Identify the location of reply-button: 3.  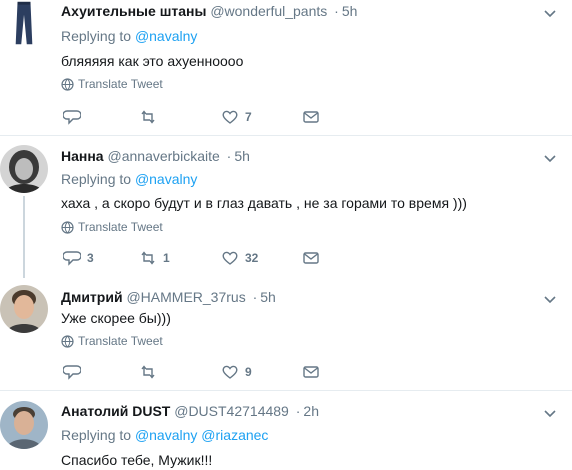
(78, 258).